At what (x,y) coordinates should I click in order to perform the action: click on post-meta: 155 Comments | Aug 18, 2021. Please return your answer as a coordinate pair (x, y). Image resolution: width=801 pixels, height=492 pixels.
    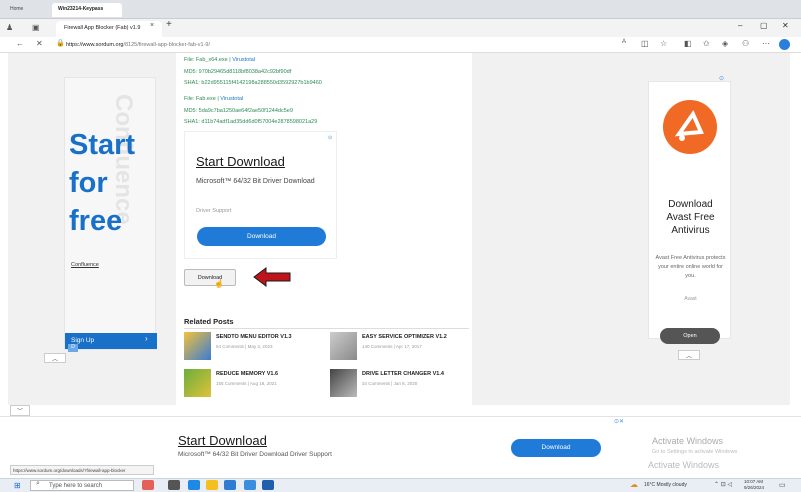
    Looking at the image, I should click on (246, 383).